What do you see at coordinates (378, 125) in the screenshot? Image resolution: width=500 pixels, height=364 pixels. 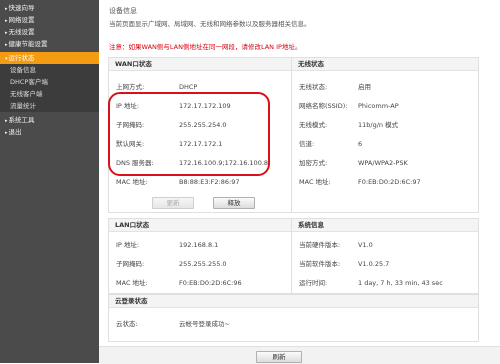 I see `wireless-row-value: 11b/g/n 模式` at bounding box center [378, 125].